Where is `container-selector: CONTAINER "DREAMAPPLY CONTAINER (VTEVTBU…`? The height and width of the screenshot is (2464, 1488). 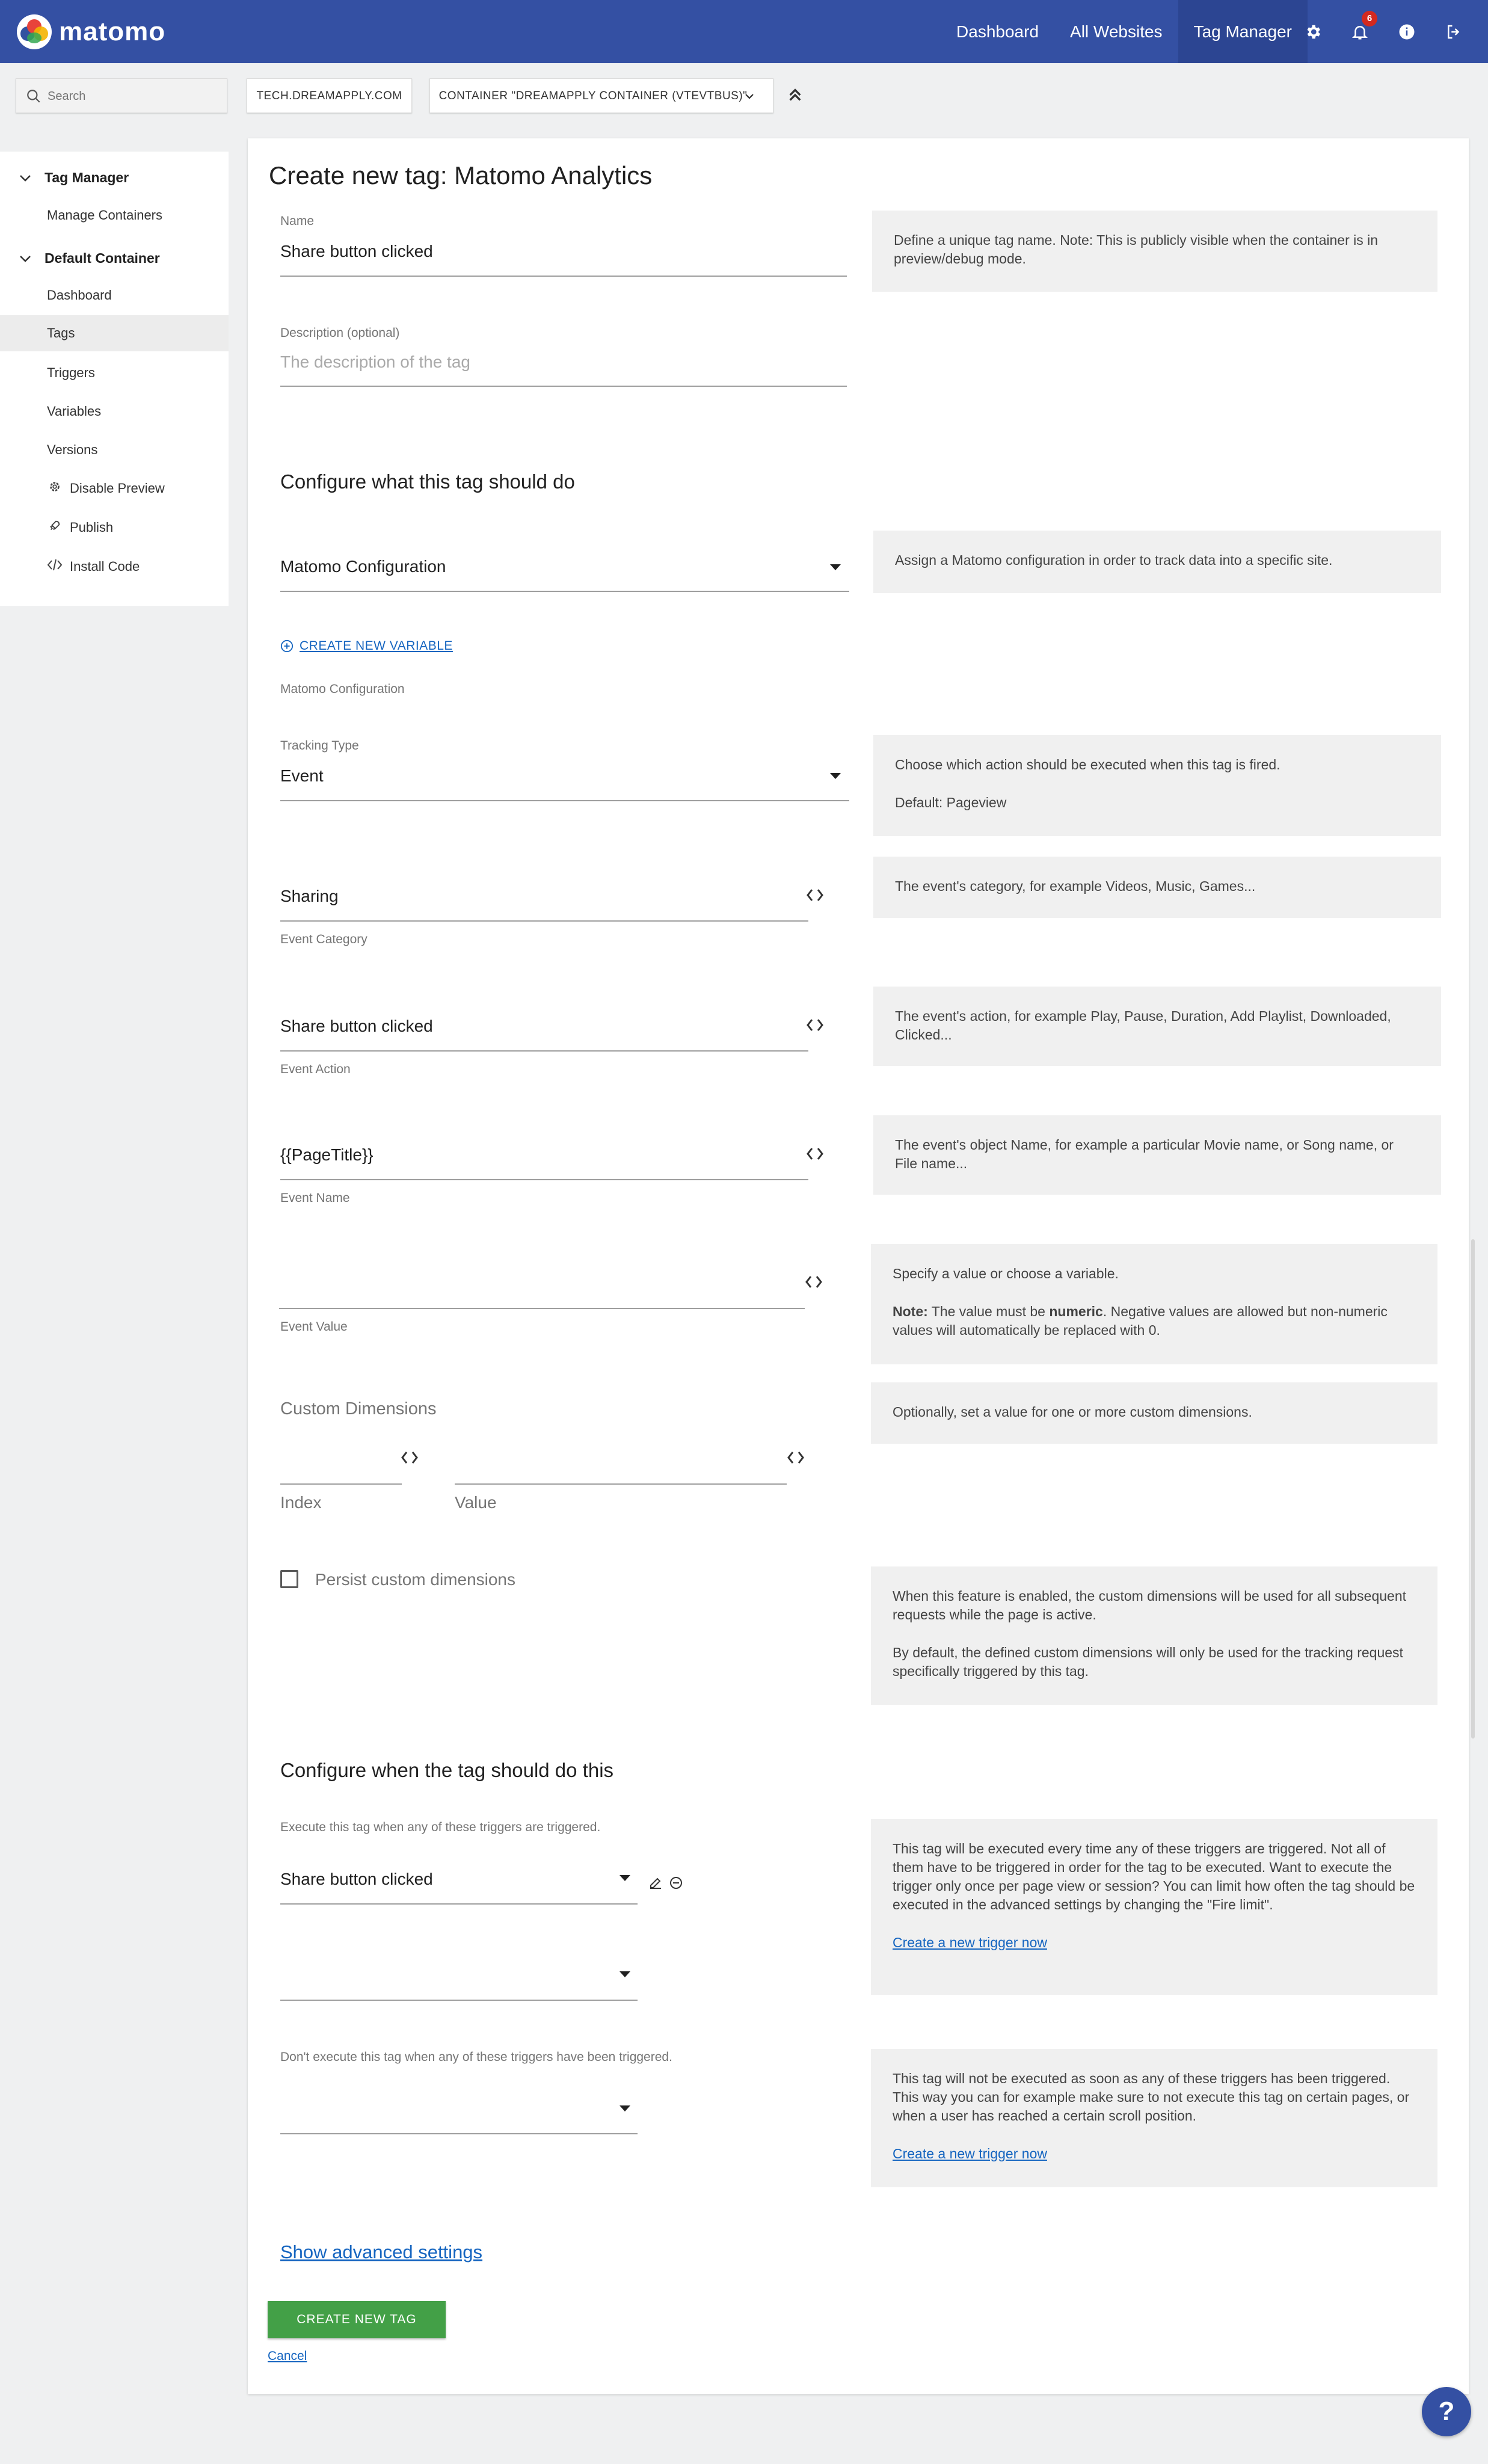
container-selector: CONTAINER "DREAMAPPLY CONTAINER (VTEVTBU… is located at coordinates (601, 96).